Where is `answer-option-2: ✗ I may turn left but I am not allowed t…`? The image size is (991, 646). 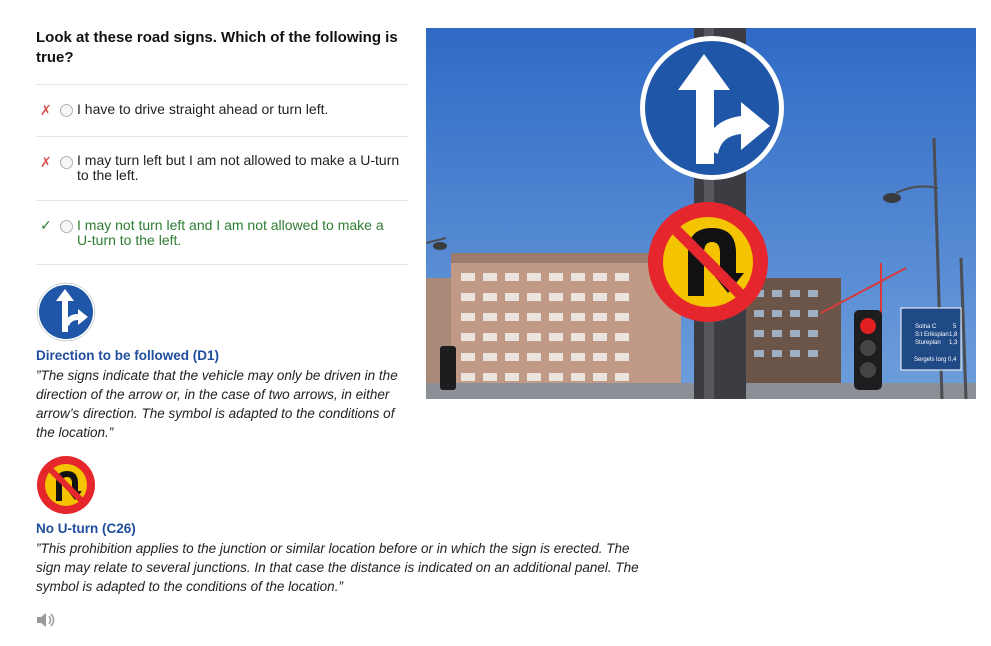 answer-option-2: ✗ I may turn left but I am not allowed t… is located at coordinates (222, 169).